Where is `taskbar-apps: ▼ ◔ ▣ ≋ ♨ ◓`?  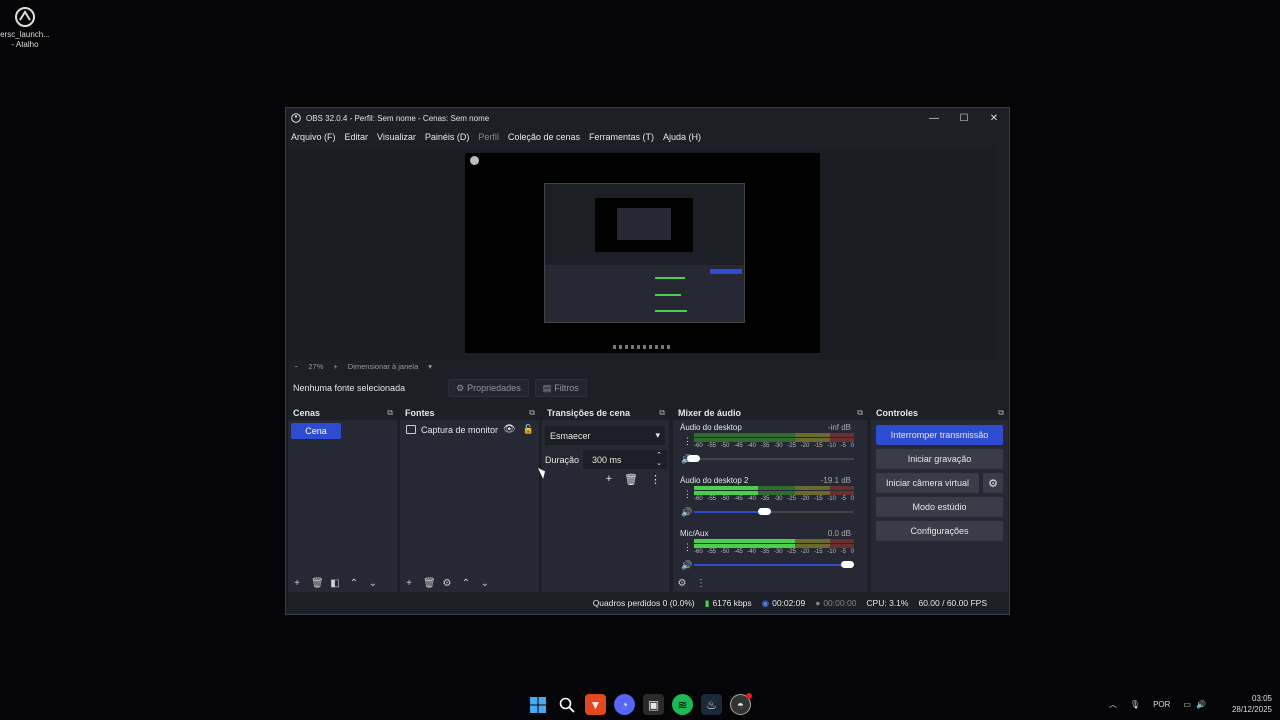
taskbar-apps: ▼ ◔ ▣ ≋ ♨ ◓ is located at coordinates (643, 704).